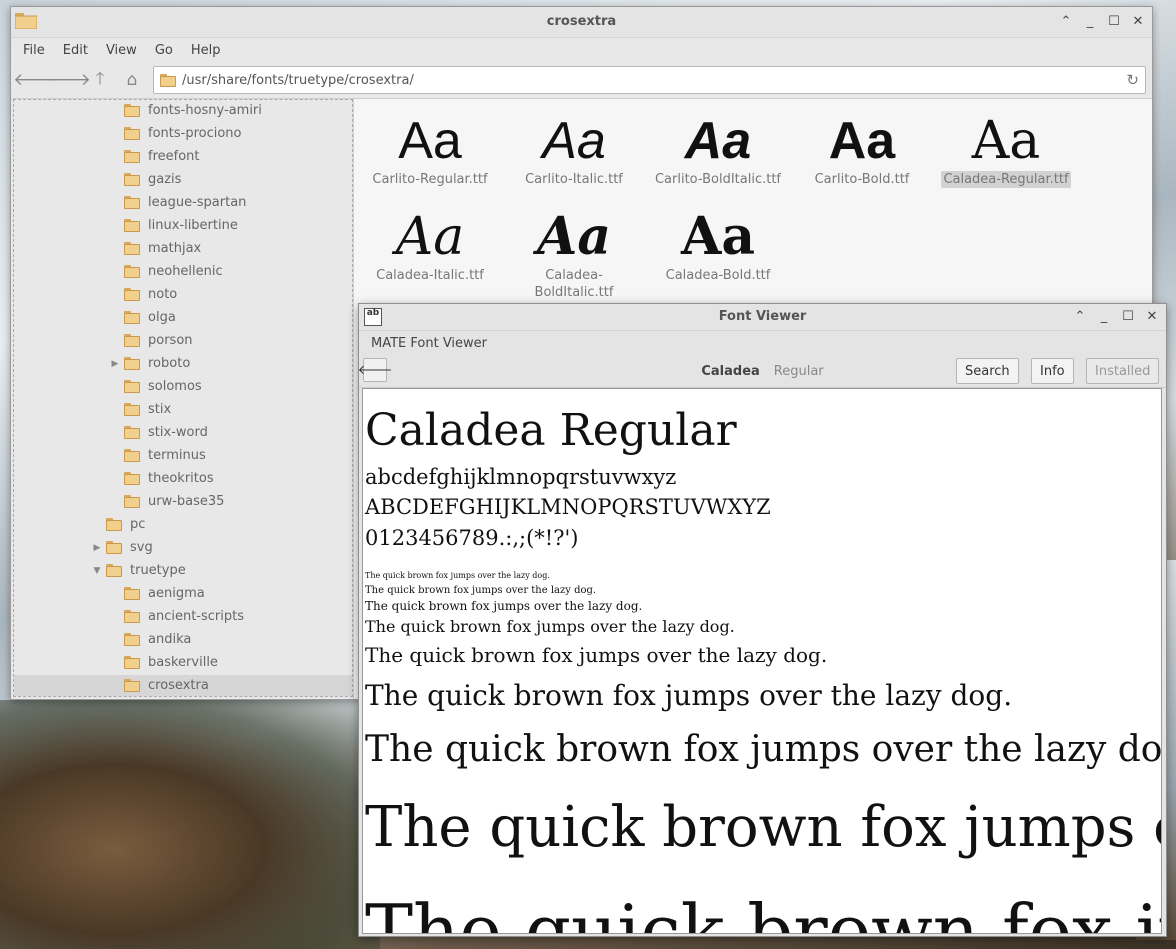  Describe the element at coordinates (190, 824) in the screenshot. I see `desktop-wallpaper` at that location.